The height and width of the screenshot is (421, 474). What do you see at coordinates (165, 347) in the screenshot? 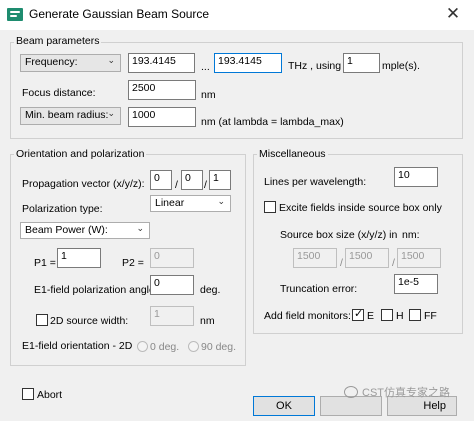
I see `orientation-0-label: 0 deg.` at bounding box center [165, 347].